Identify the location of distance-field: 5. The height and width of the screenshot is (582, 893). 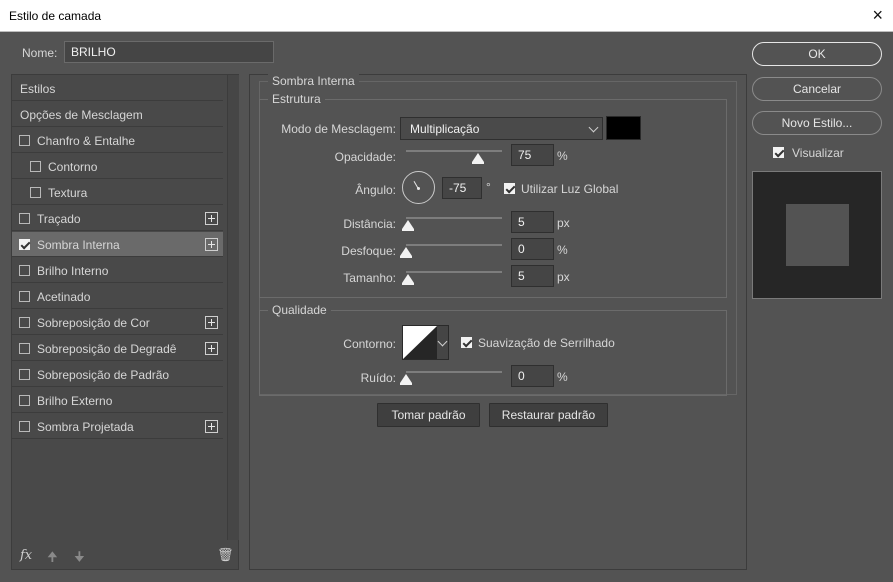
(532, 222).